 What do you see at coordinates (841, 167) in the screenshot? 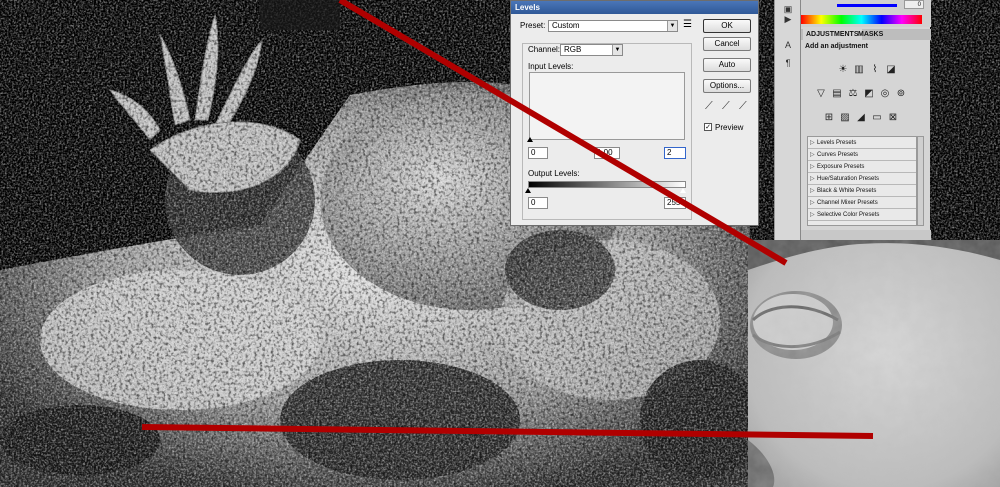
I see `preset-label: Exposure Presets` at bounding box center [841, 167].